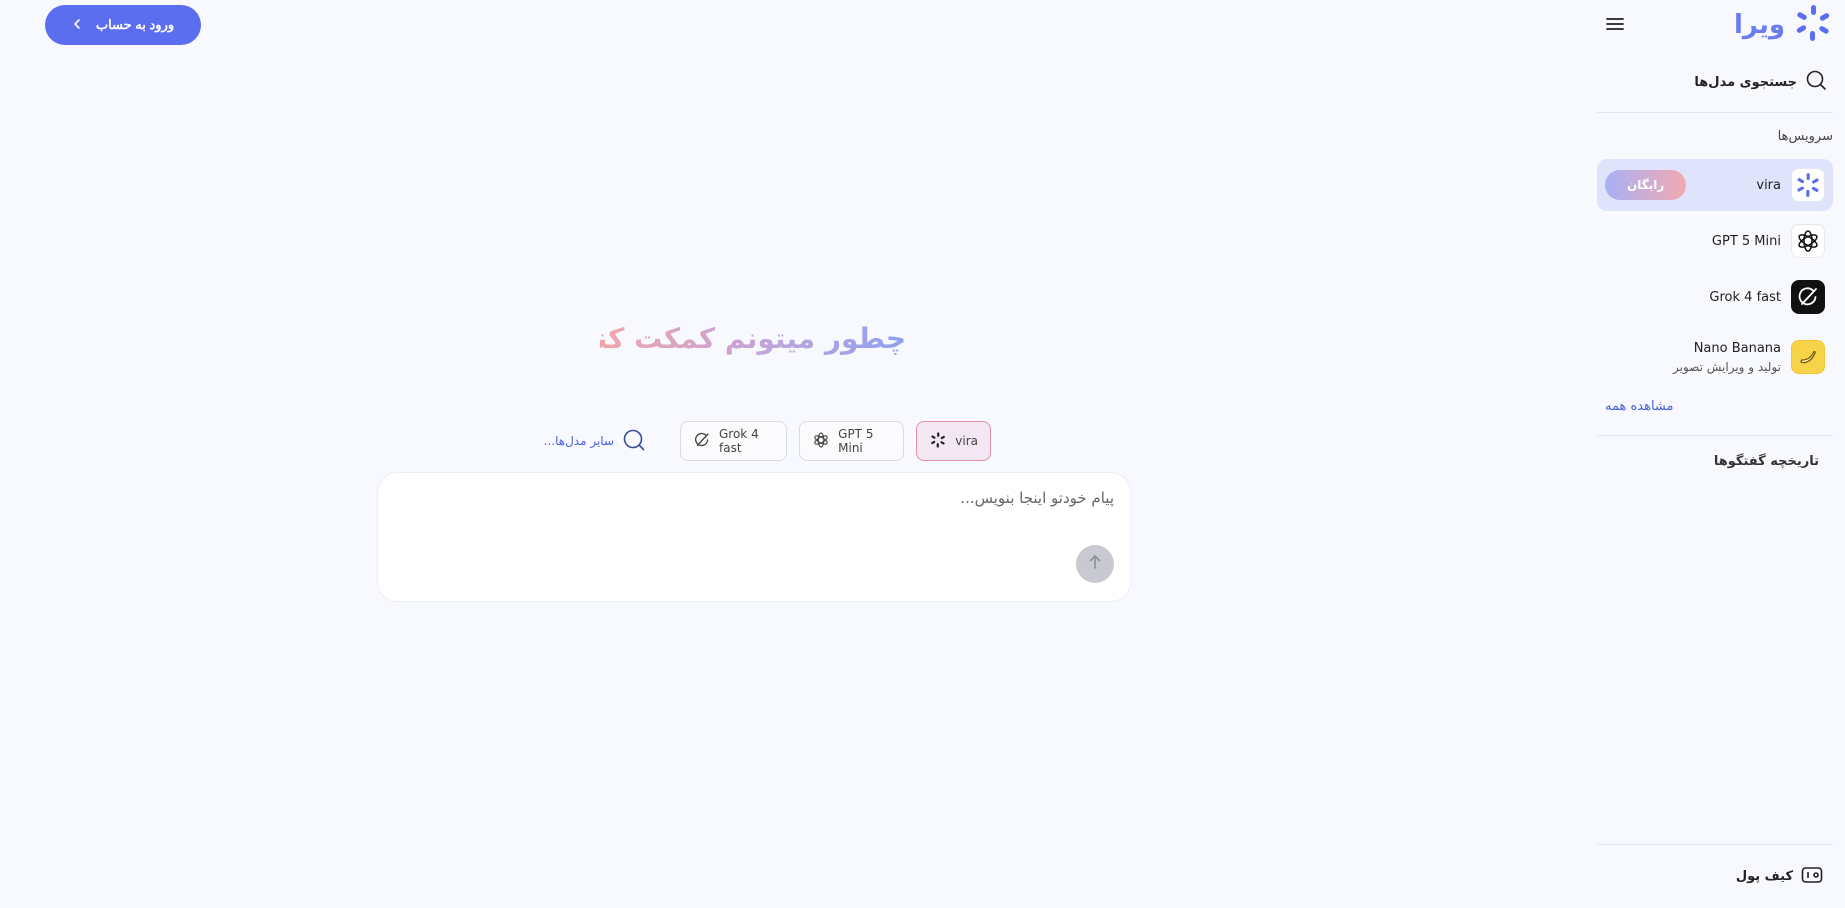  I want to click on arrow-up-icon, so click(1095, 564).